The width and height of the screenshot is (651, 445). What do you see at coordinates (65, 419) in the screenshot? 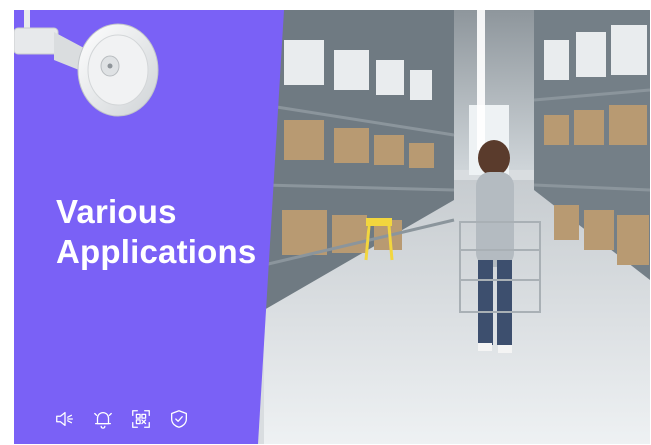
I see `speaker-icon` at bounding box center [65, 419].